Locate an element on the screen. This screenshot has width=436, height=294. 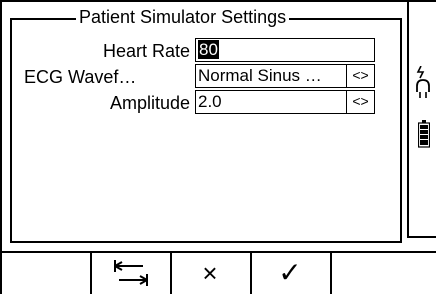
tab-arrows-icon is located at coordinates (131, 273).